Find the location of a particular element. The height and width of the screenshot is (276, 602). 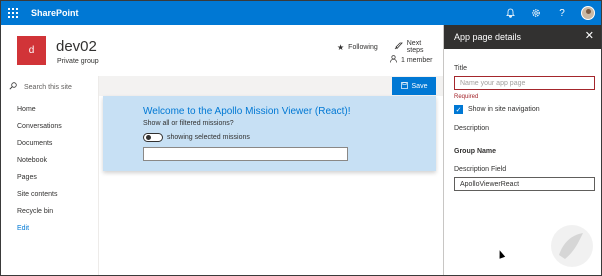

bell-icon is located at coordinates (510, 13).